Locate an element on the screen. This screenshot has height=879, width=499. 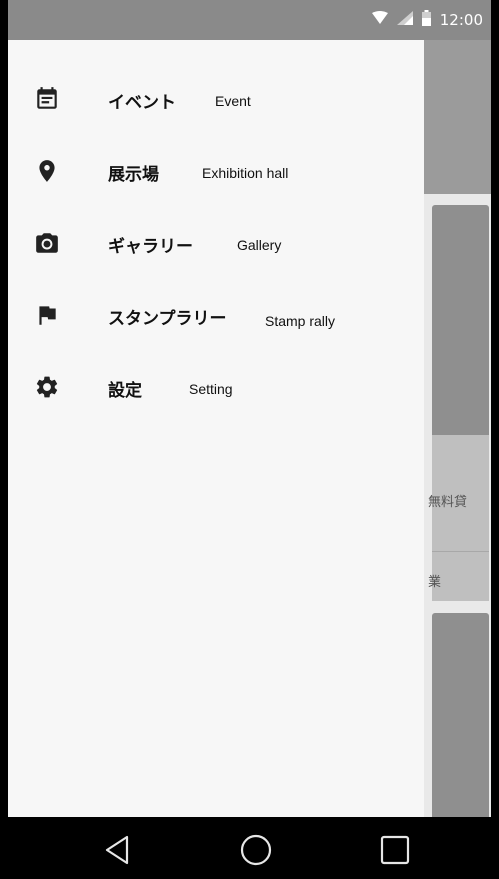
camera-icon is located at coordinates (47, 243).